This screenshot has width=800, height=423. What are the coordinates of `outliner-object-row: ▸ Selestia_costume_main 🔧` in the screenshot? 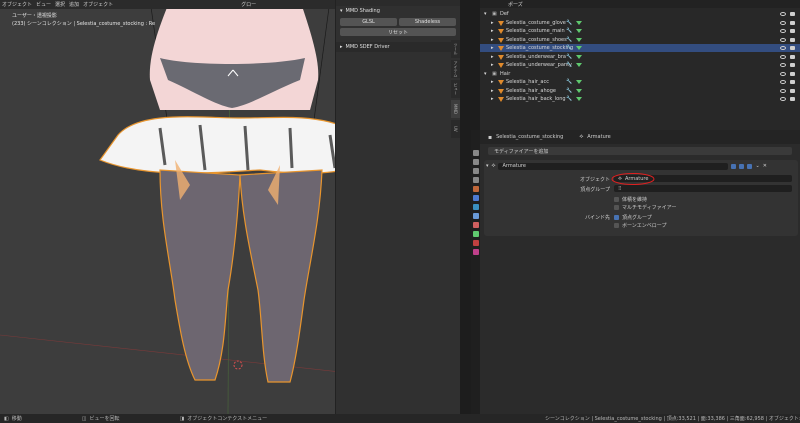 It's located at (640, 31).